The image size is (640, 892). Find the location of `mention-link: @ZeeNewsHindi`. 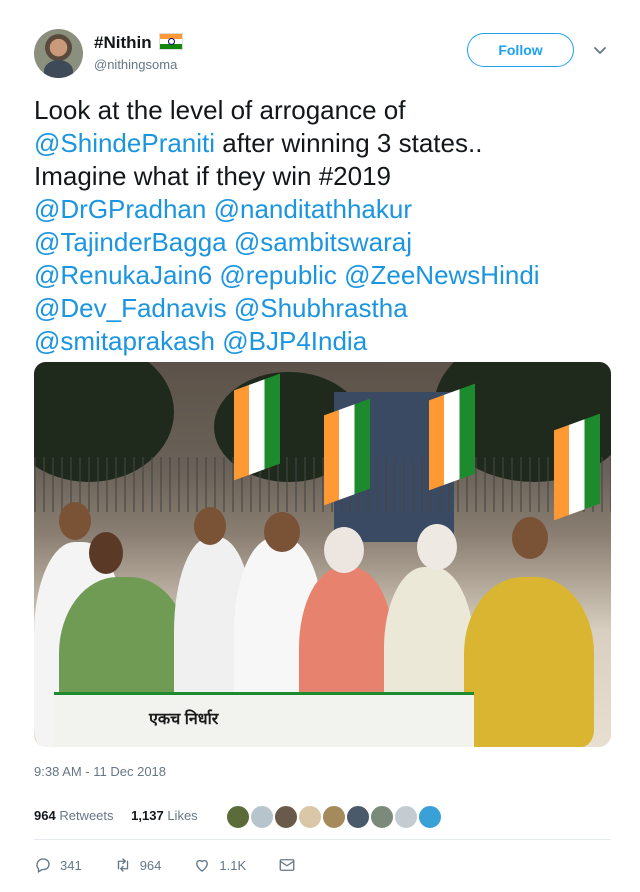

mention-link: @ZeeNewsHindi is located at coordinates (441, 275).